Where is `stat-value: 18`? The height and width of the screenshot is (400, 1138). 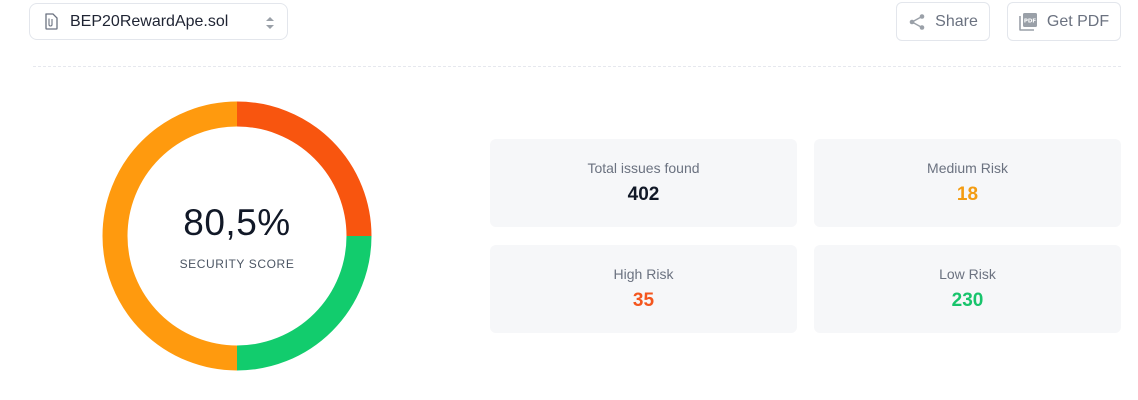 stat-value: 18 is located at coordinates (967, 194).